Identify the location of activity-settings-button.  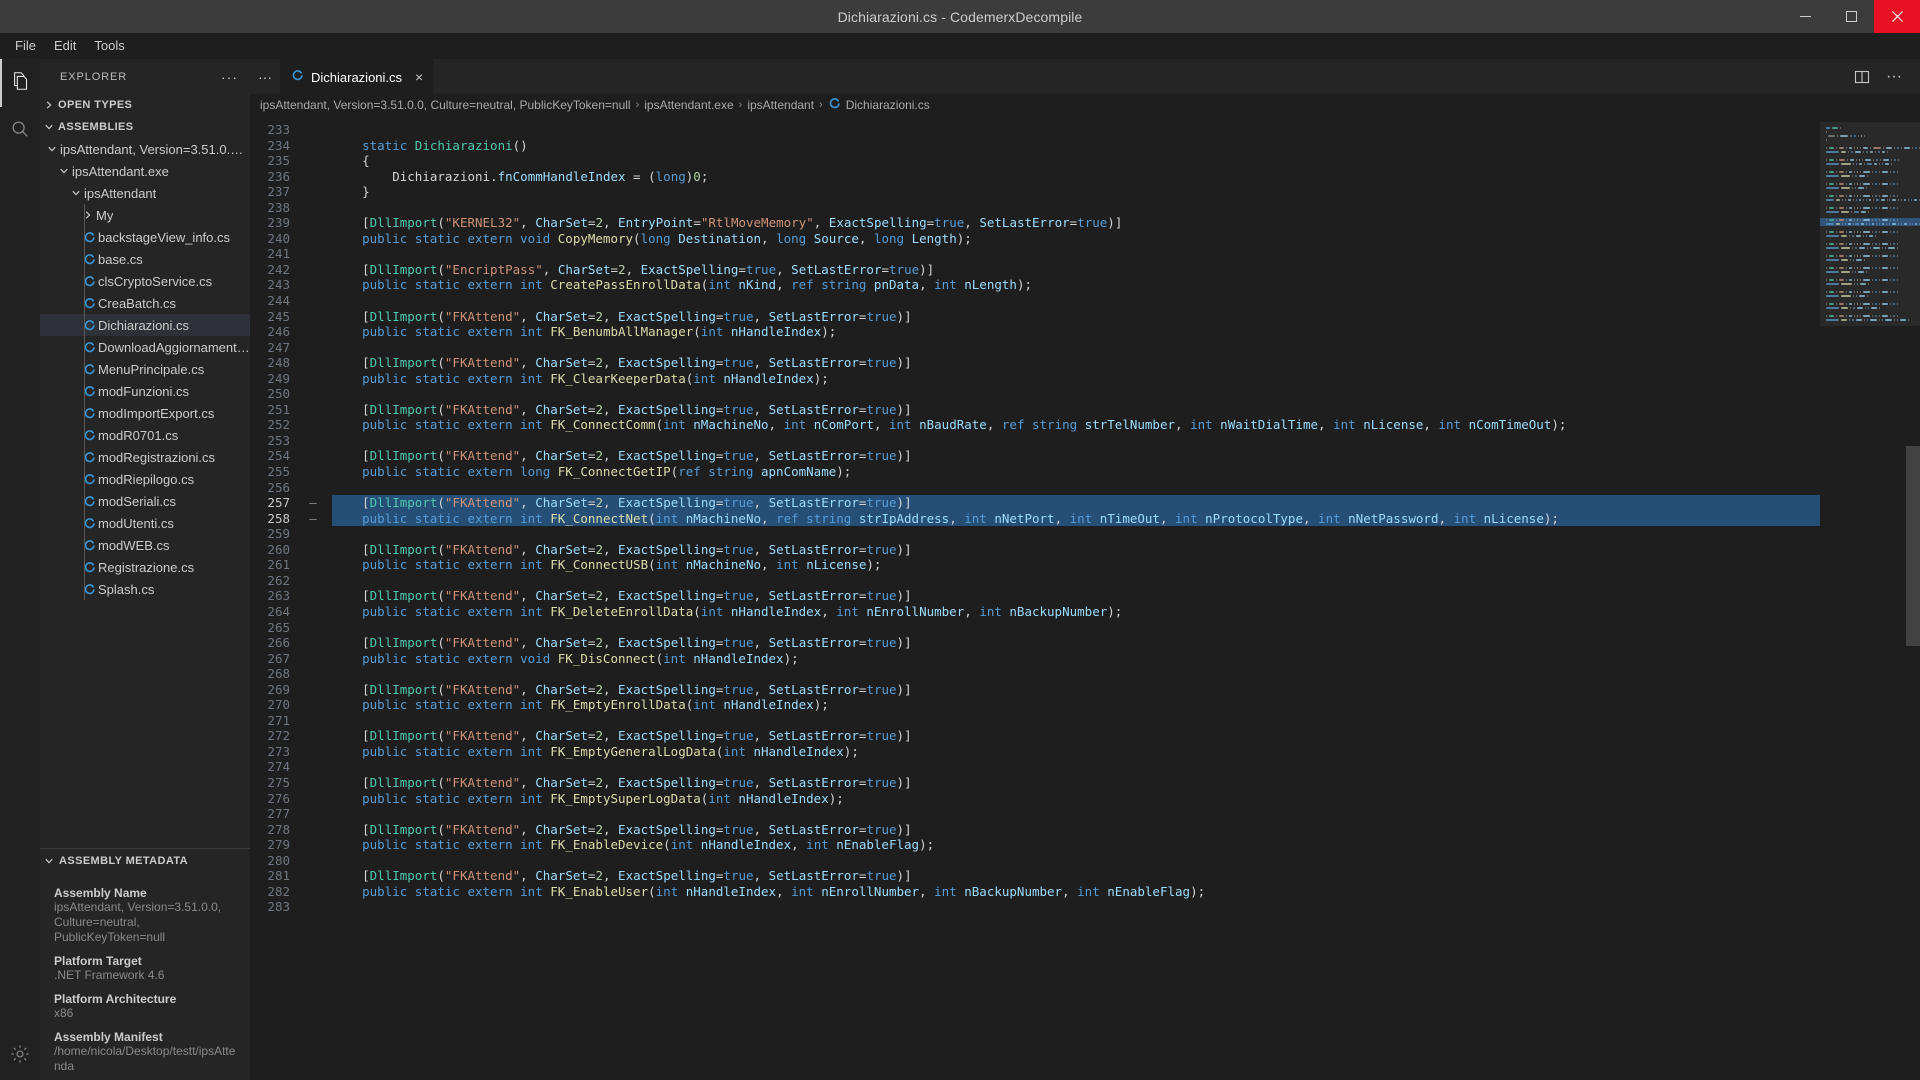
(20, 1056).